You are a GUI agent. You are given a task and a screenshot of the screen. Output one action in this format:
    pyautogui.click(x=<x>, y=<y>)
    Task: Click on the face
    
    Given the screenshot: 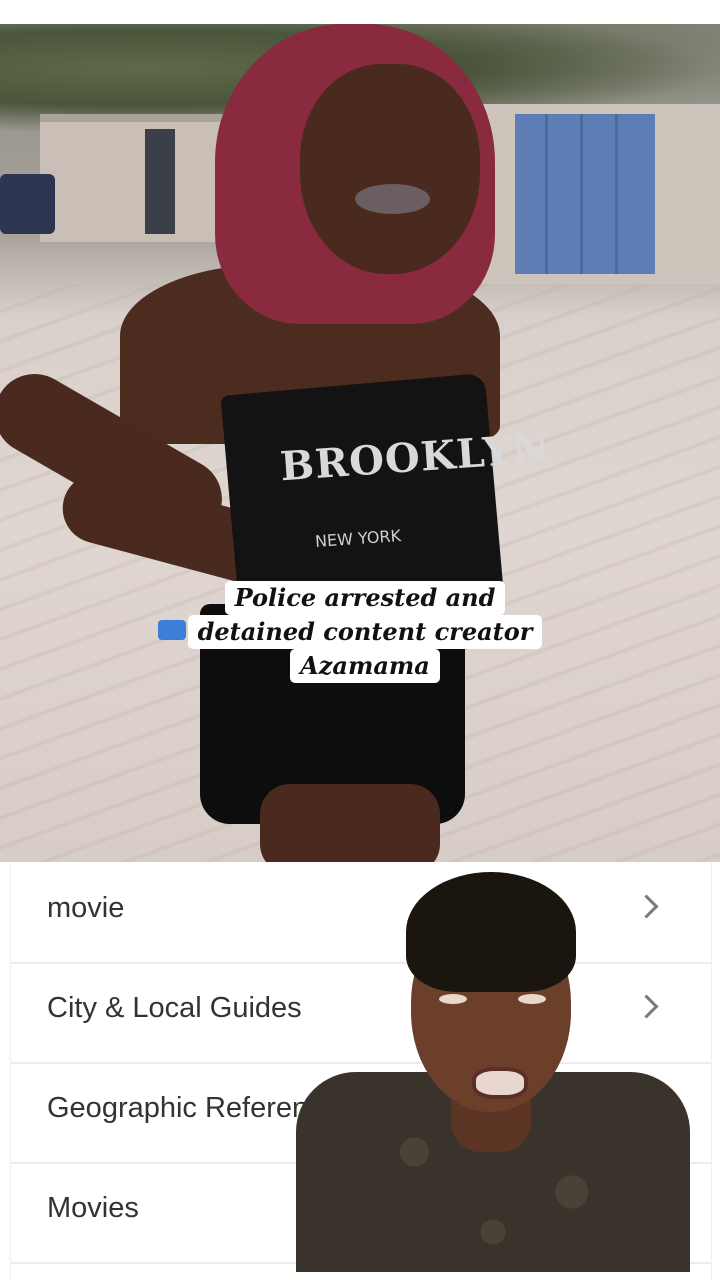 What is the action you would take?
    pyautogui.click(x=390, y=169)
    